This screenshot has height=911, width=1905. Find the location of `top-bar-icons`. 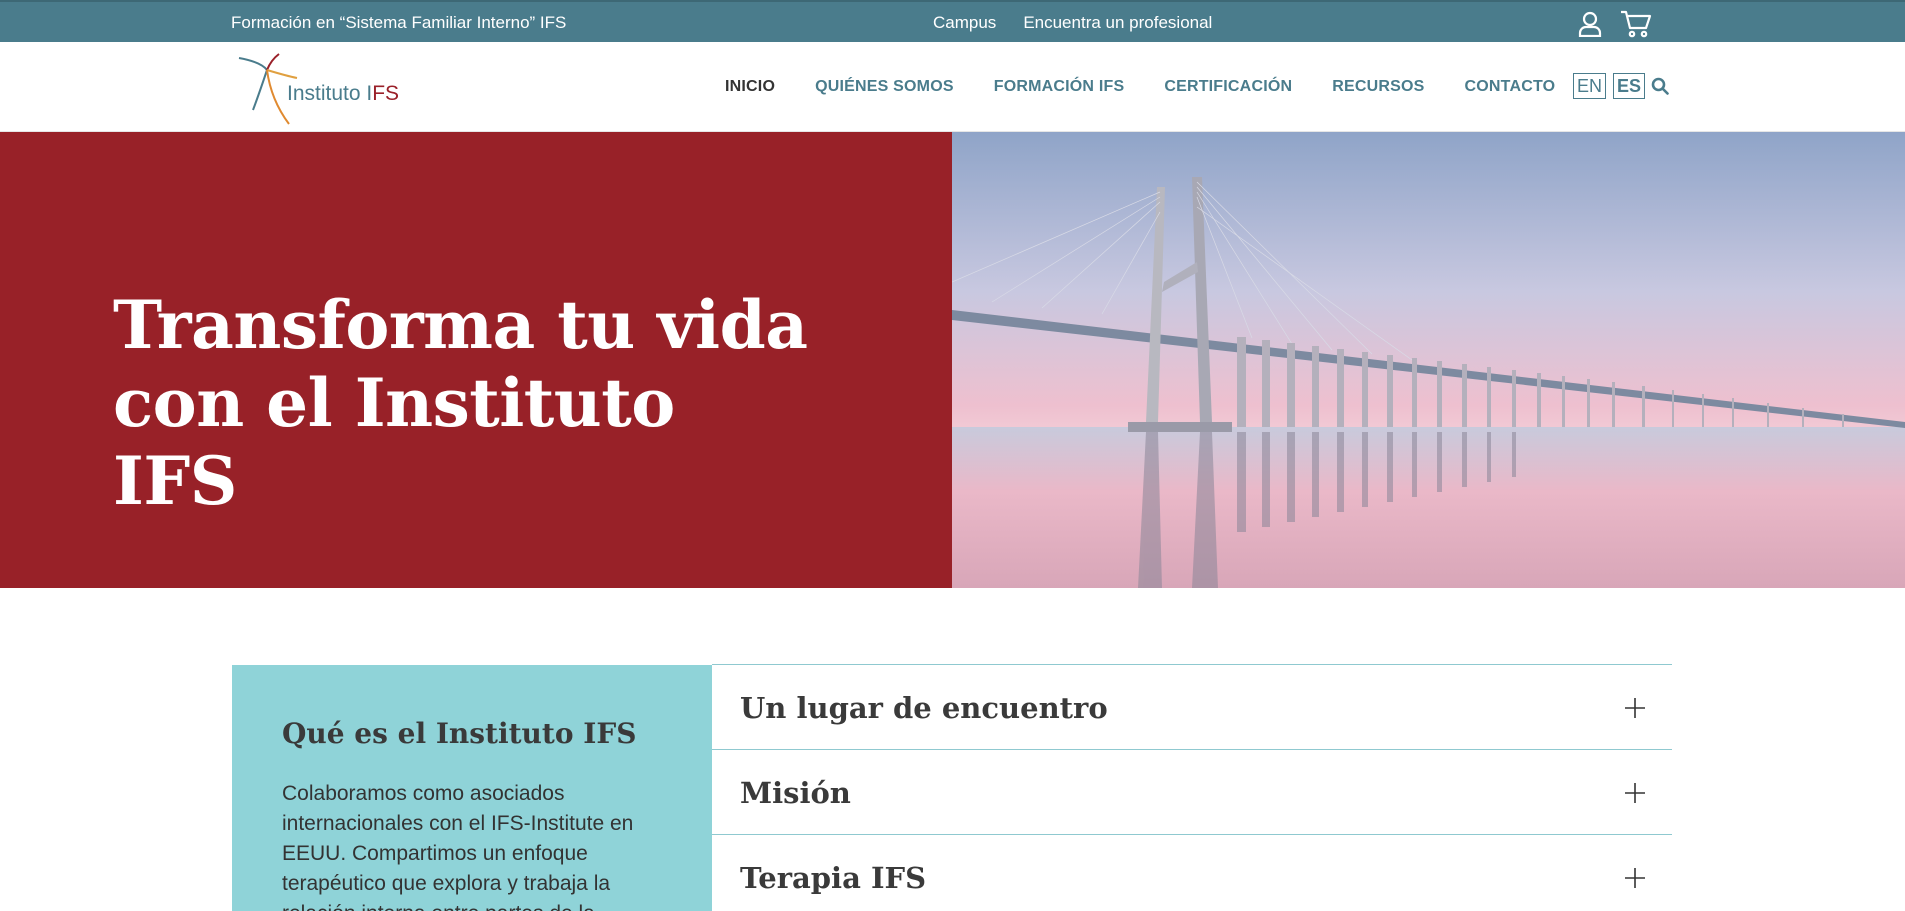

top-bar-icons is located at coordinates (1615, 24).